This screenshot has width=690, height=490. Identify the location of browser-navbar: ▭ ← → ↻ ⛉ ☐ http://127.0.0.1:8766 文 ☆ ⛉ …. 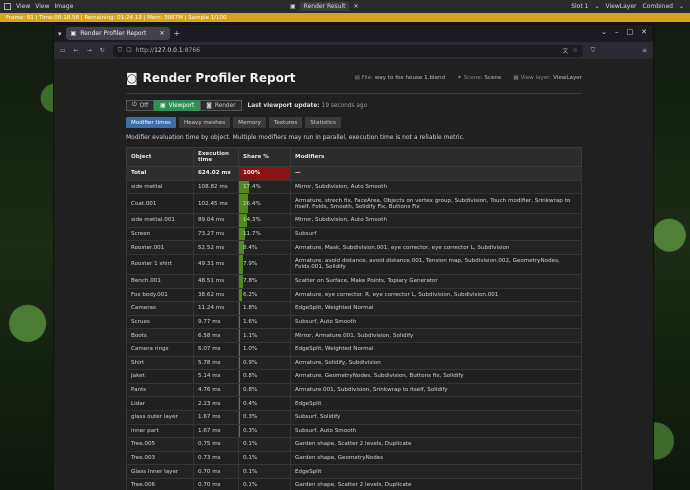
(353, 50).